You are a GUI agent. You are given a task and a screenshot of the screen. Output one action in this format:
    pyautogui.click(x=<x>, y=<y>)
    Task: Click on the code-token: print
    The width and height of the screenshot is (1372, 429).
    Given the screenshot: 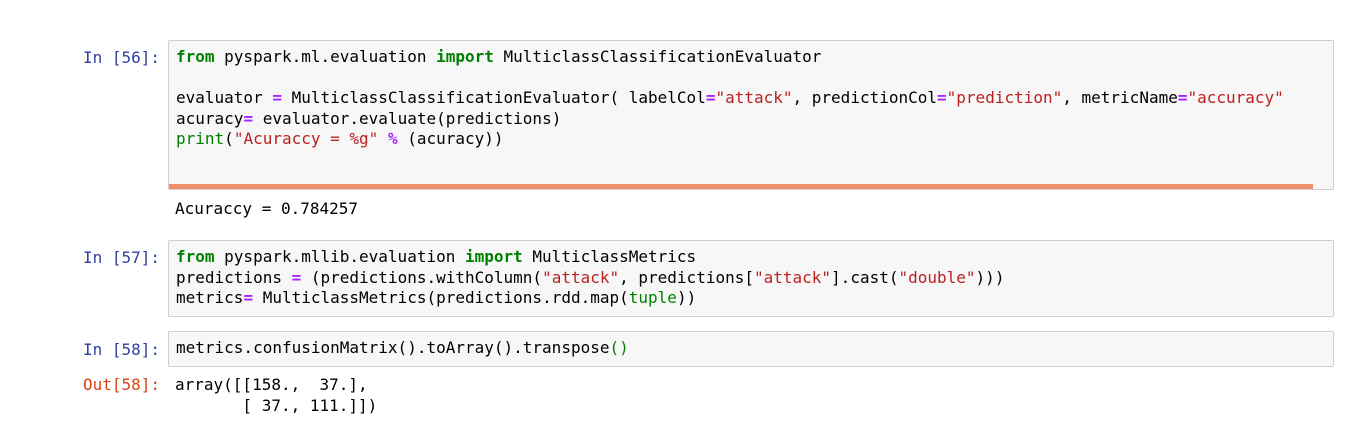 What is the action you would take?
    pyautogui.click(x=200, y=138)
    